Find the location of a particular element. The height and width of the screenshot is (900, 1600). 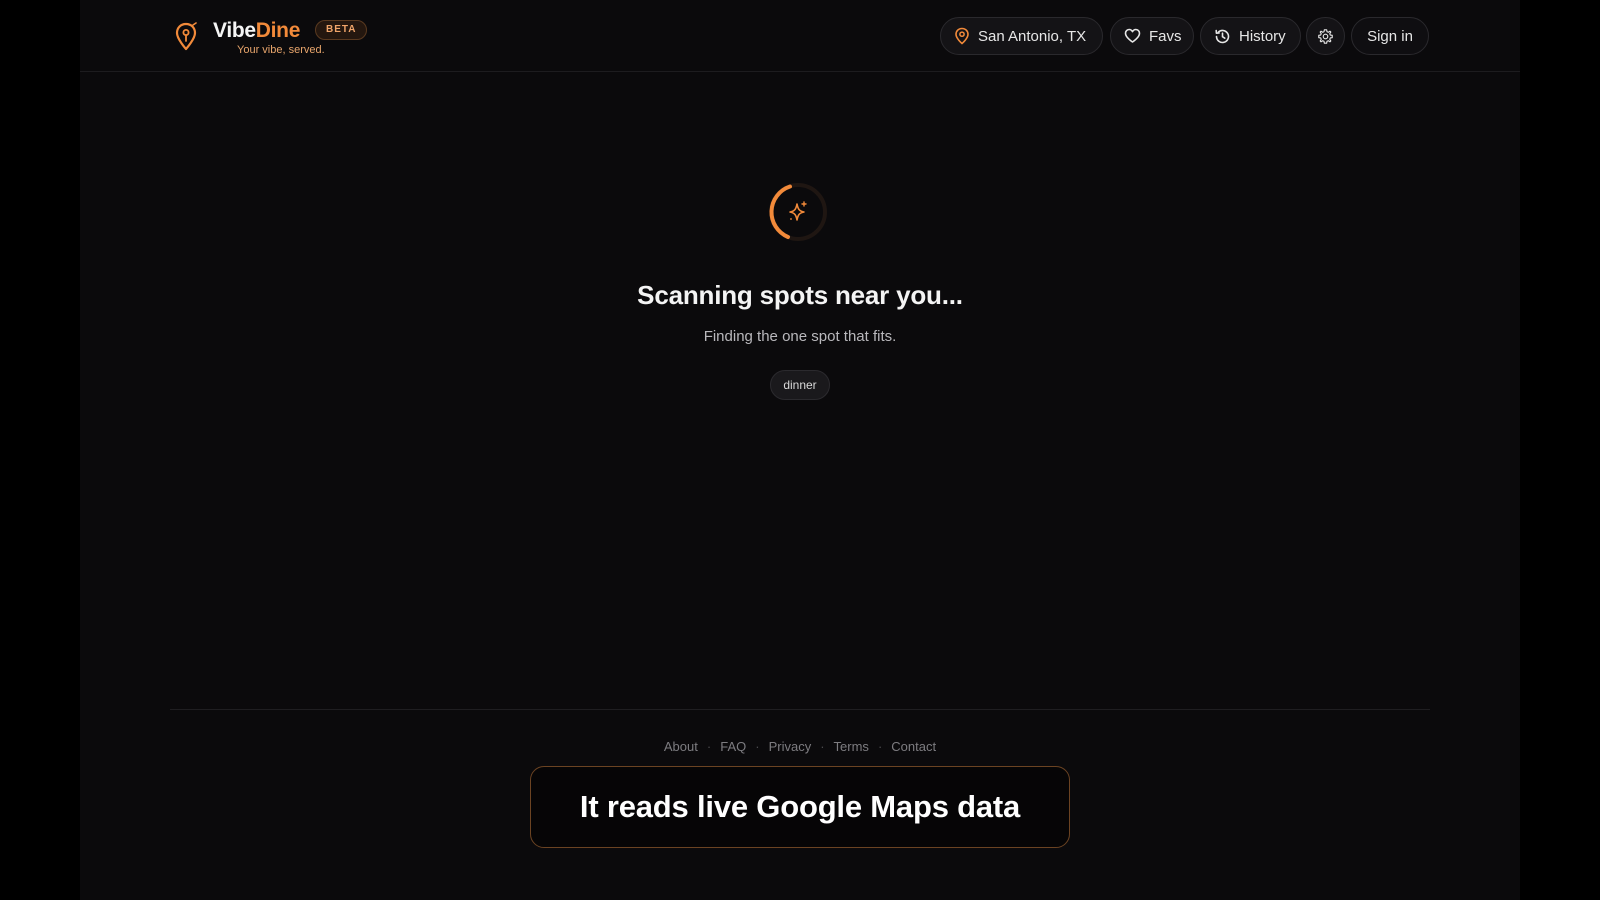

history-icon is located at coordinates (1222, 36).